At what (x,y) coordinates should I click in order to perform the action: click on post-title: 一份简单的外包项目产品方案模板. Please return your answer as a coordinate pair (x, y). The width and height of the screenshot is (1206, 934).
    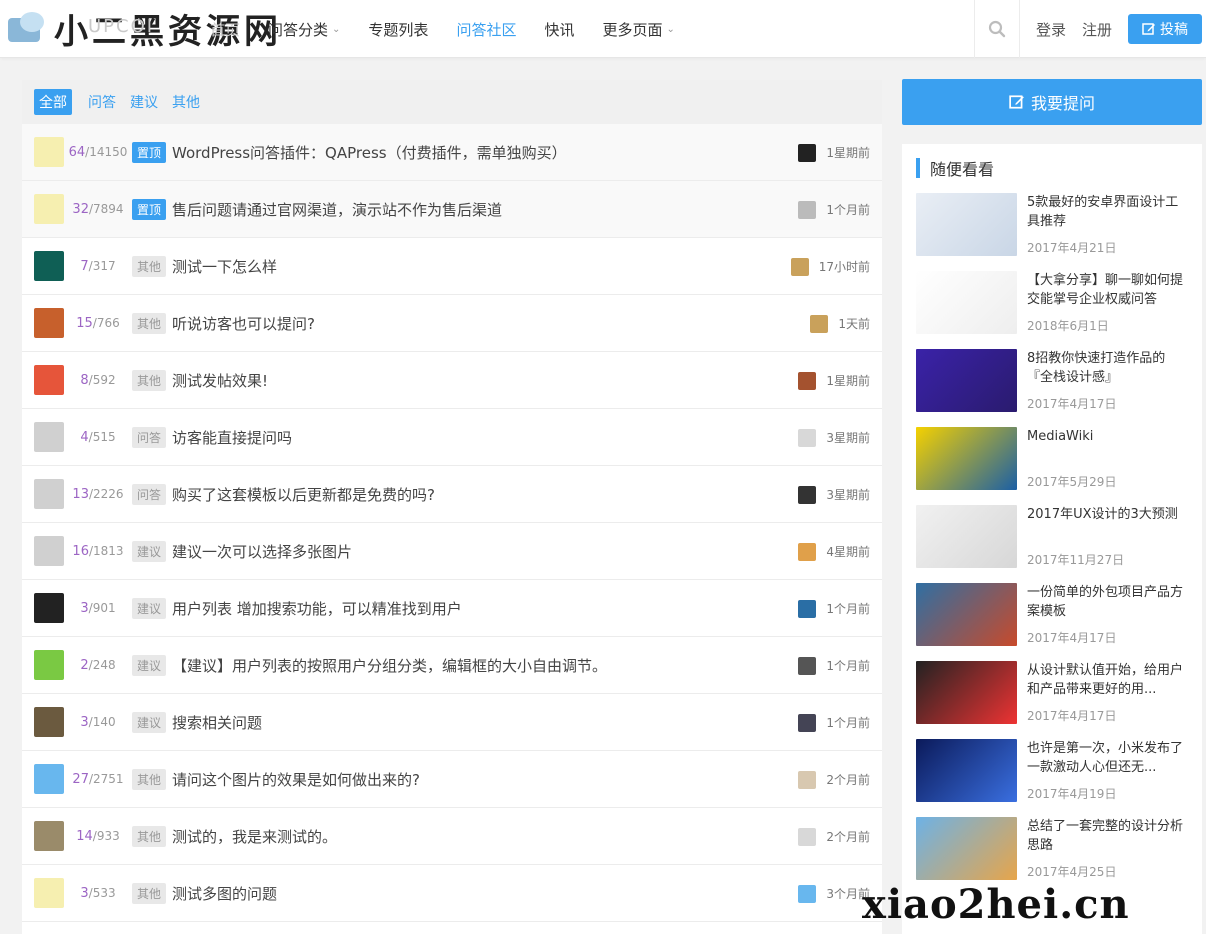
    Looking at the image, I should click on (1107, 602).